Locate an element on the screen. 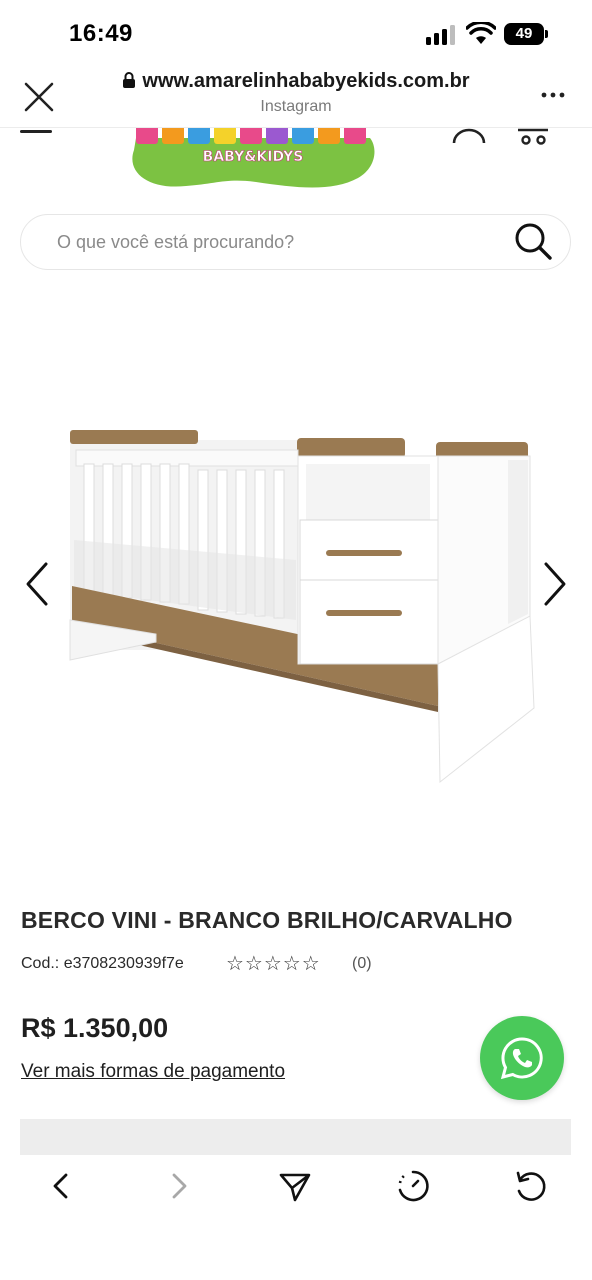 This screenshot has width=592, height=1280. rating-stars: ☆☆☆☆☆ is located at coordinates (273, 963).